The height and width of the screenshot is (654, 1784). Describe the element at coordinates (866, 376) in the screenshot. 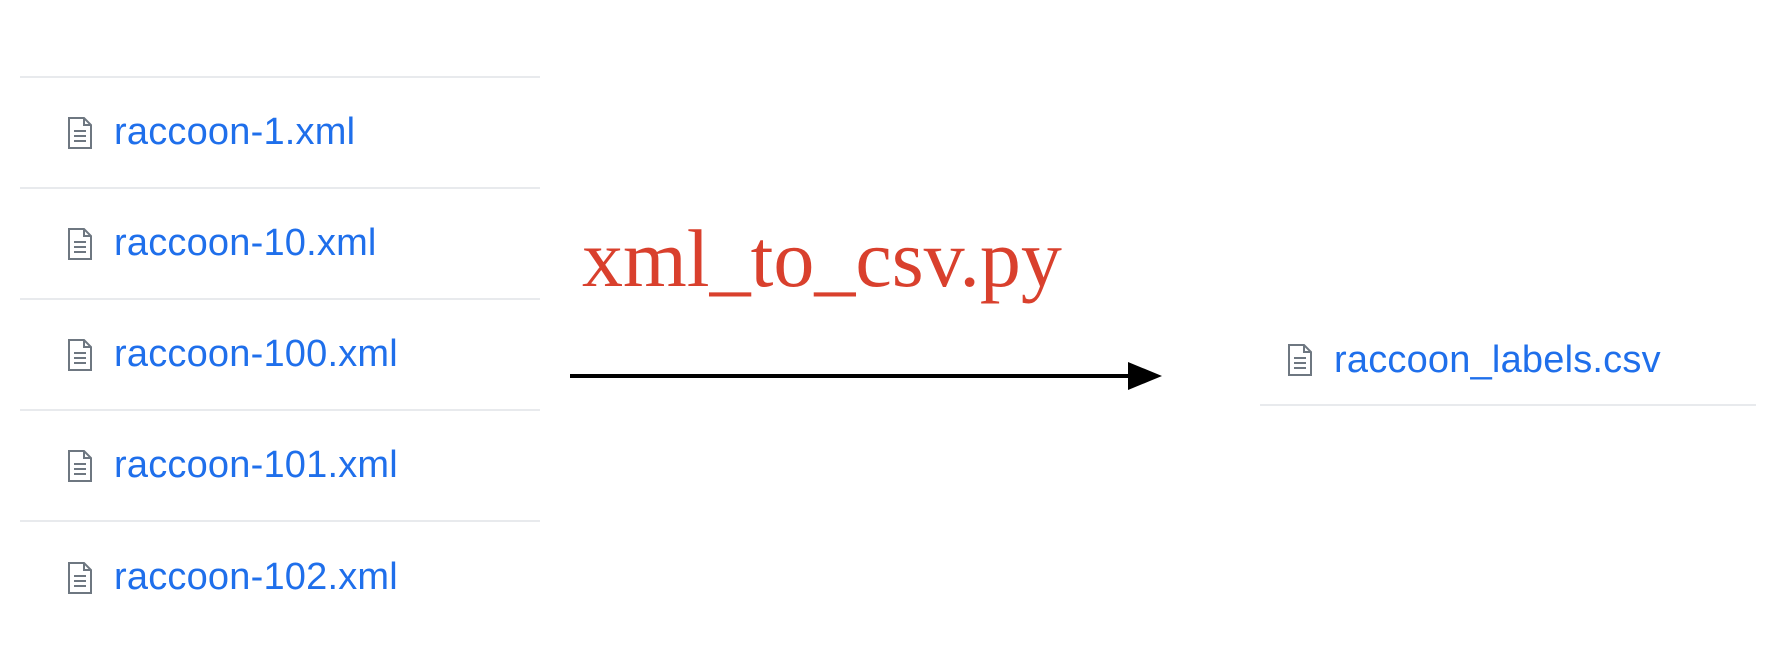

I see `conversion-arrow` at that location.